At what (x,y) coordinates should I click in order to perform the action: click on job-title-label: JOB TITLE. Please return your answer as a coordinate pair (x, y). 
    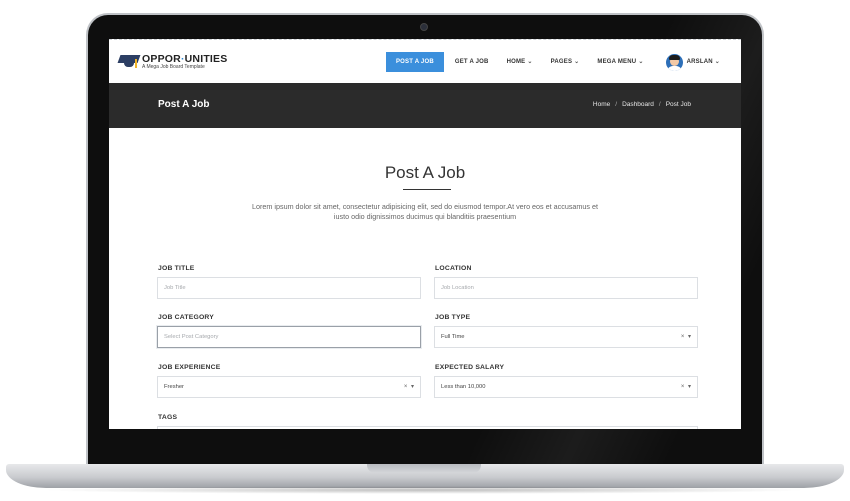
    Looking at the image, I should click on (176, 268).